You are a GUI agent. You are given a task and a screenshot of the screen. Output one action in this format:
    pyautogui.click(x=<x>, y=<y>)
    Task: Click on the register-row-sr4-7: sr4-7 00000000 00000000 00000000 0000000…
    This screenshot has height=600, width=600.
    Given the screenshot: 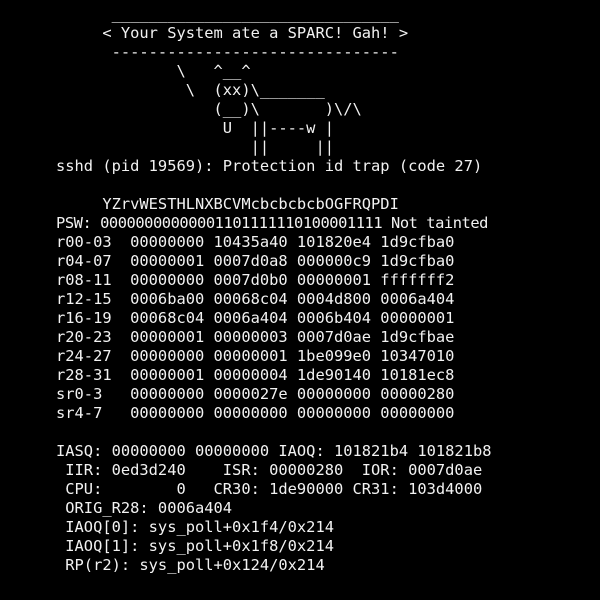 What is the action you would take?
    pyautogui.click(x=255, y=413)
    